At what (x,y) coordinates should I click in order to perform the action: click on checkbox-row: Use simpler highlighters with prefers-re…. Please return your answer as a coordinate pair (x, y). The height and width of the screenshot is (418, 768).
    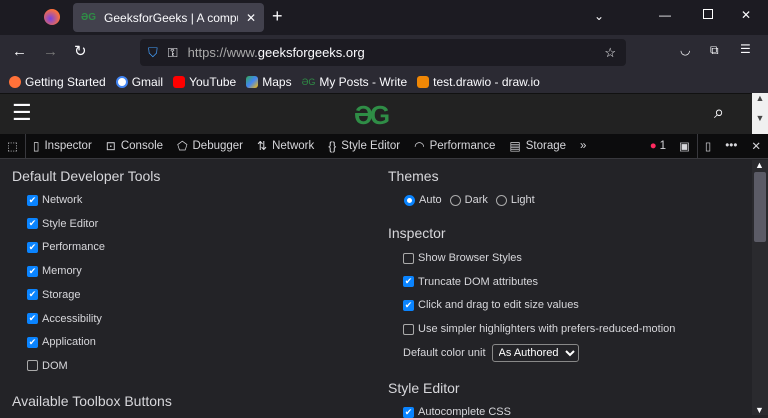
    Looking at the image, I should click on (539, 329).